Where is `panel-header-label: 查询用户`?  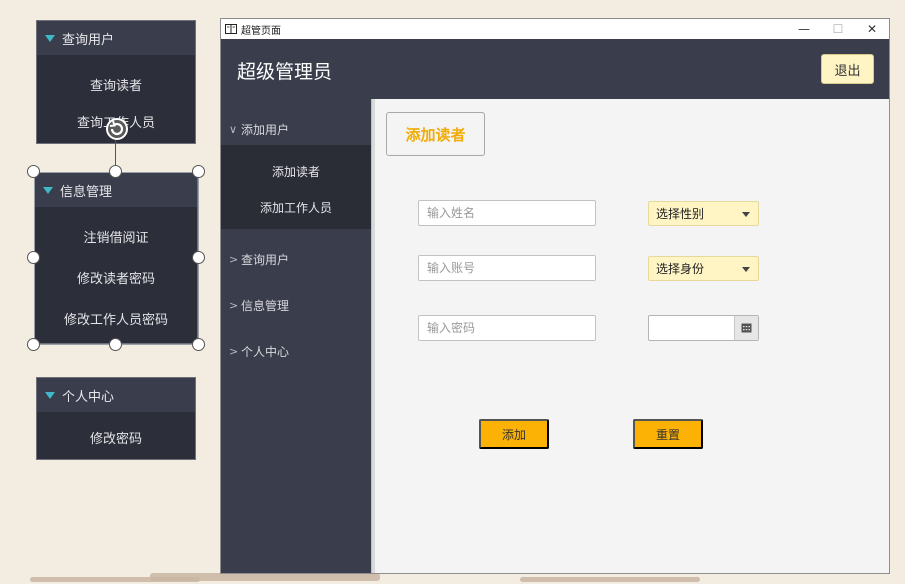 panel-header-label: 查询用户 is located at coordinates (88, 40).